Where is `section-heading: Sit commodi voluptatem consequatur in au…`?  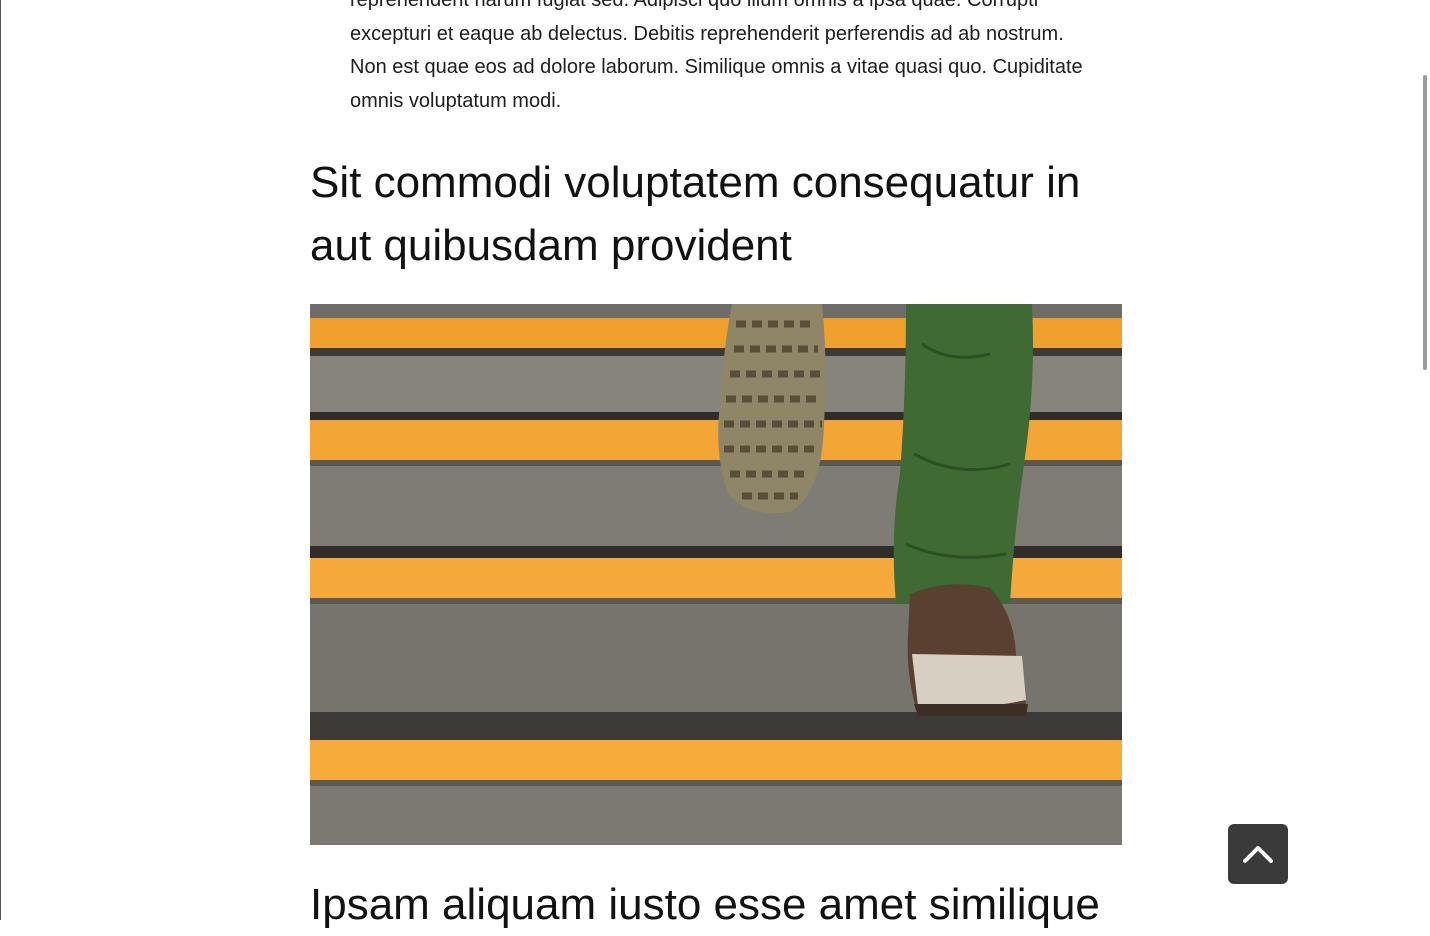
section-heading: Sit commodi voluptatem consequatur in au… is located at coordinates (695, 214).